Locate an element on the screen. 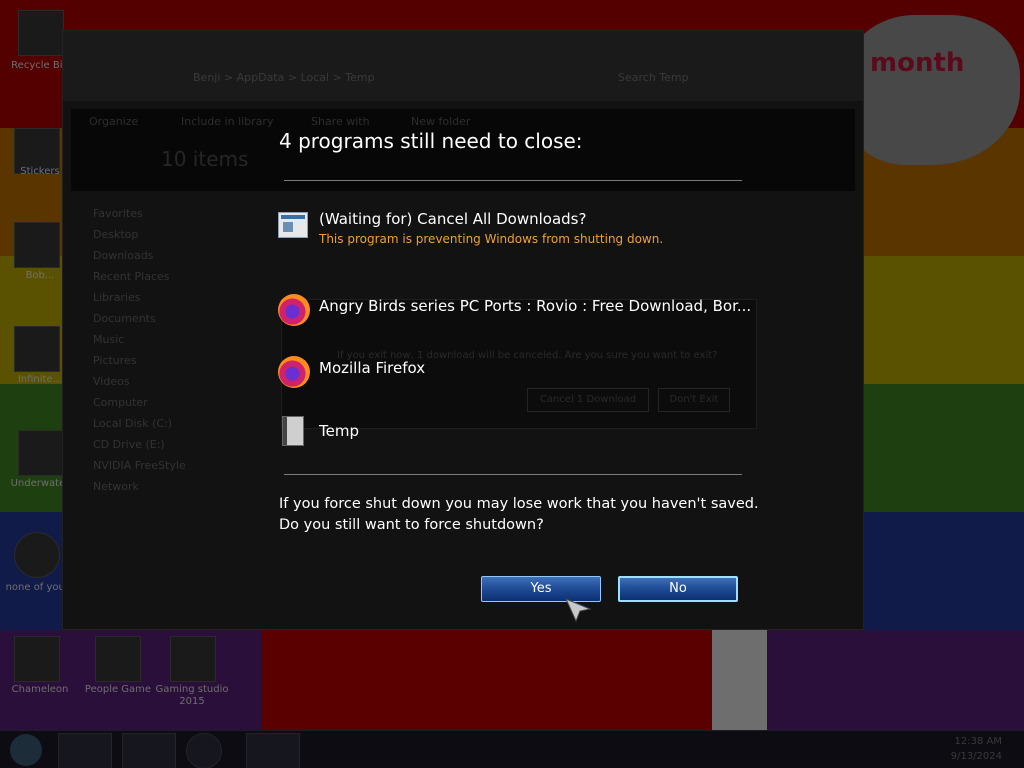 The width and height of the screenshot is (1024, 768). address-bar: Benji > AppData > Local > Temp is located at coordinates (284, 77).